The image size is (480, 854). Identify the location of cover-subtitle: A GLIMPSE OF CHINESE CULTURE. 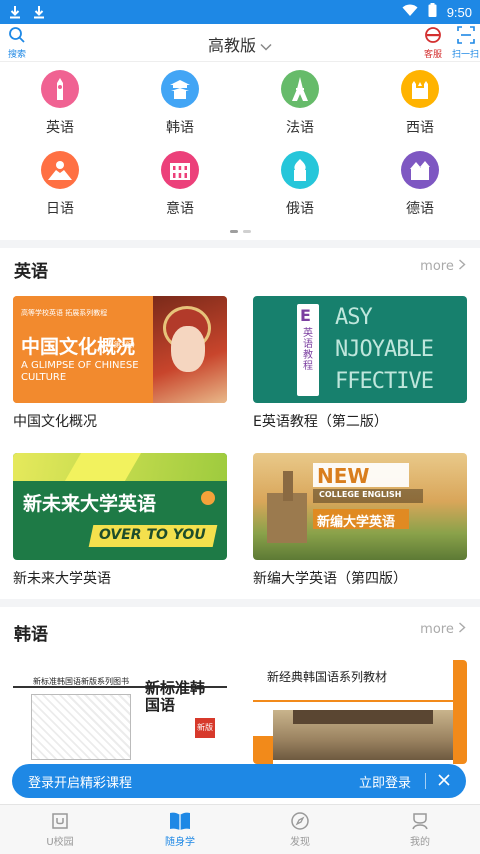
(80, 371).